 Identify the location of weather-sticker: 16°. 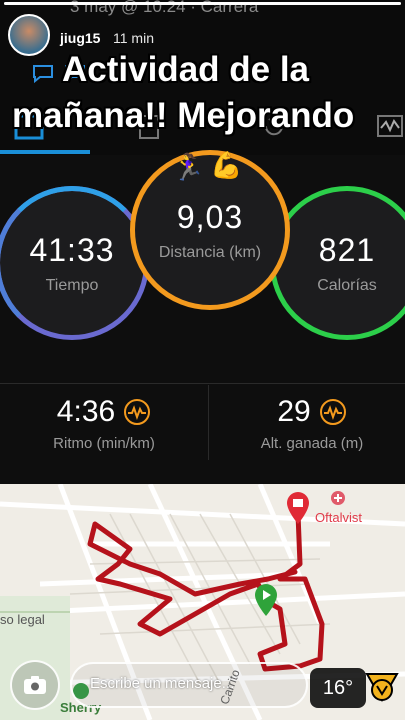
(338, 688).